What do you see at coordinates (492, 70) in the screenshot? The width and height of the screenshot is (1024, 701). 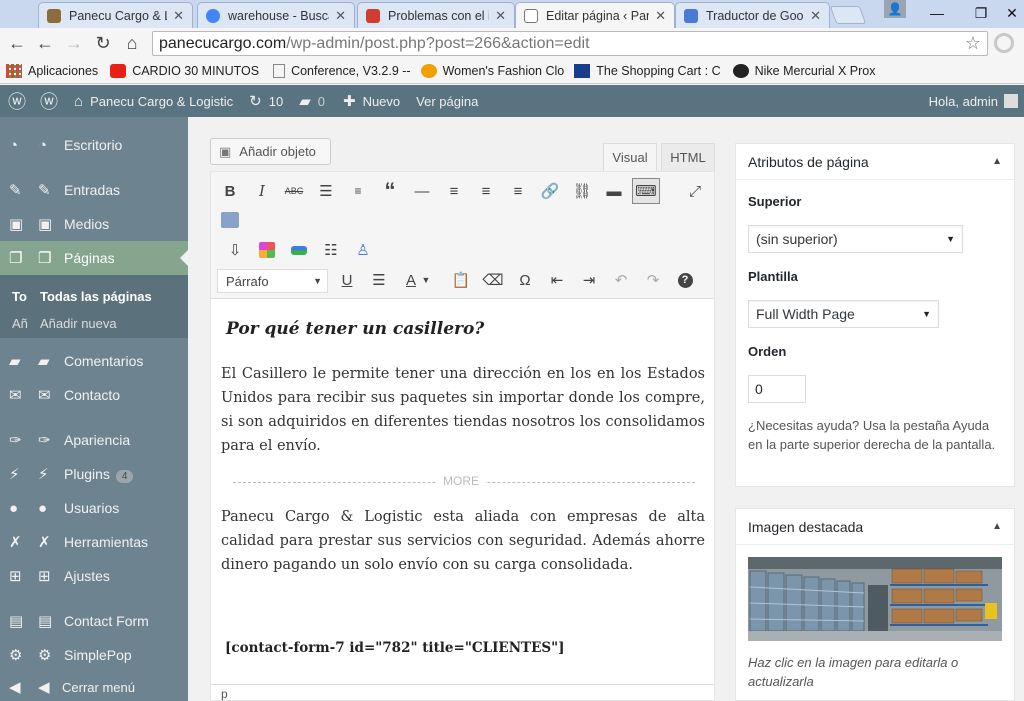 I see `bookmark-fashion: Women's Fashion Clo` at bounding box center [492, 70].